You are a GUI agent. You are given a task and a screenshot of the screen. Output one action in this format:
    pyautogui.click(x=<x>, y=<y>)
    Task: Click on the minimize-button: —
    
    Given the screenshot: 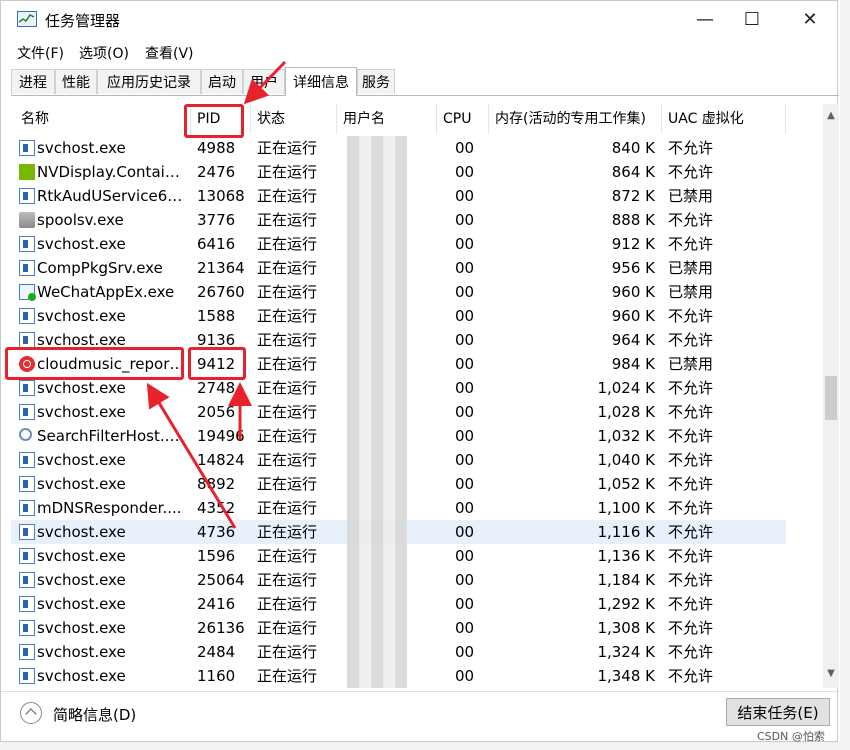 What is the action you would take?
    pyautogui.click(x=705, y=19)
    